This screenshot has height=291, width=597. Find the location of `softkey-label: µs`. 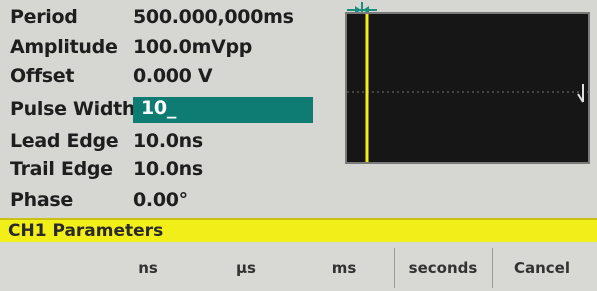

softkey-label: µs is located at coordinates (246, 268).